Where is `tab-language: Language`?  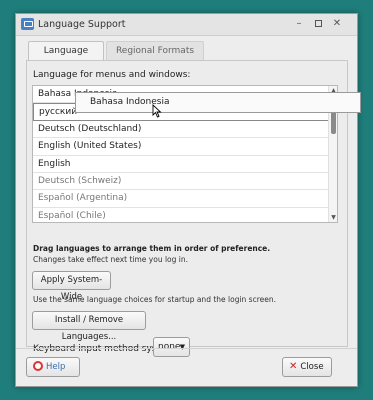 tab-language: Language is located at coordinates (66, 51).